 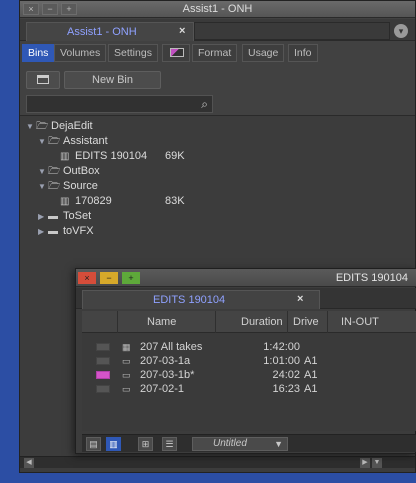 I want to click on tab-bins: Bins, so click(x=38, y=53).